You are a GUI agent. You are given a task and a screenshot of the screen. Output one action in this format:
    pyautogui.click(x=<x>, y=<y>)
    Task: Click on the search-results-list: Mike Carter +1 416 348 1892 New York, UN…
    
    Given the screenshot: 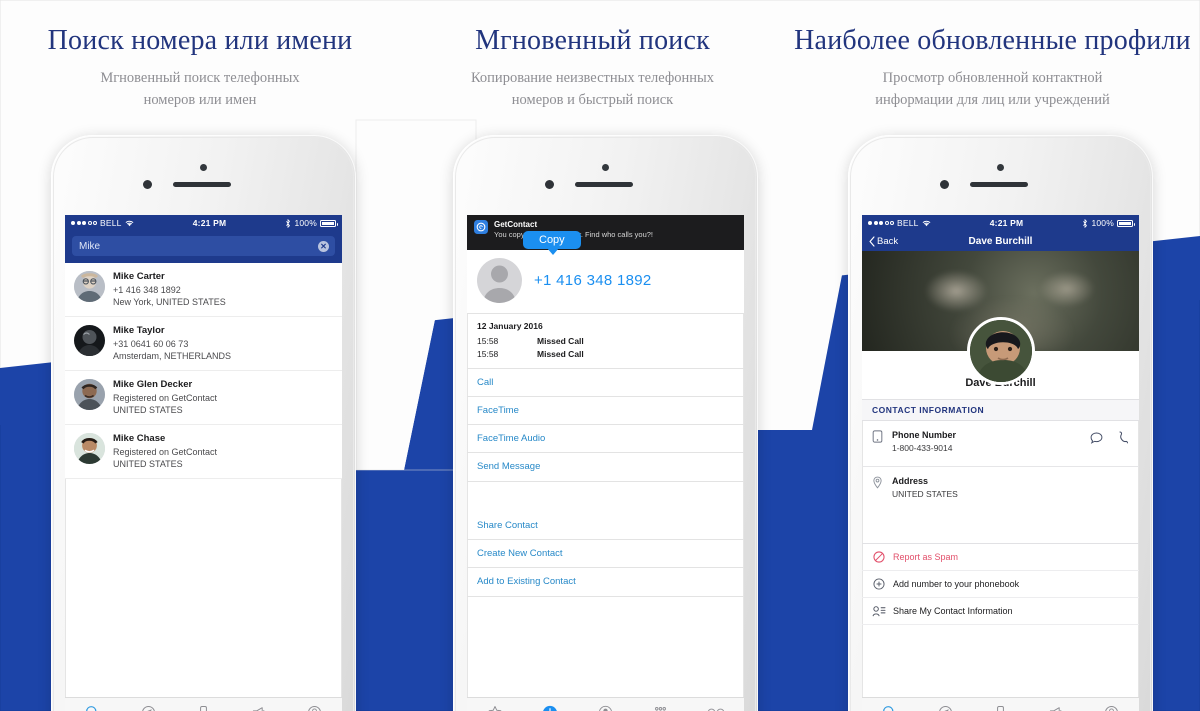 What is the action you would take?
    pyautogui.click(x=203, y=371)
    